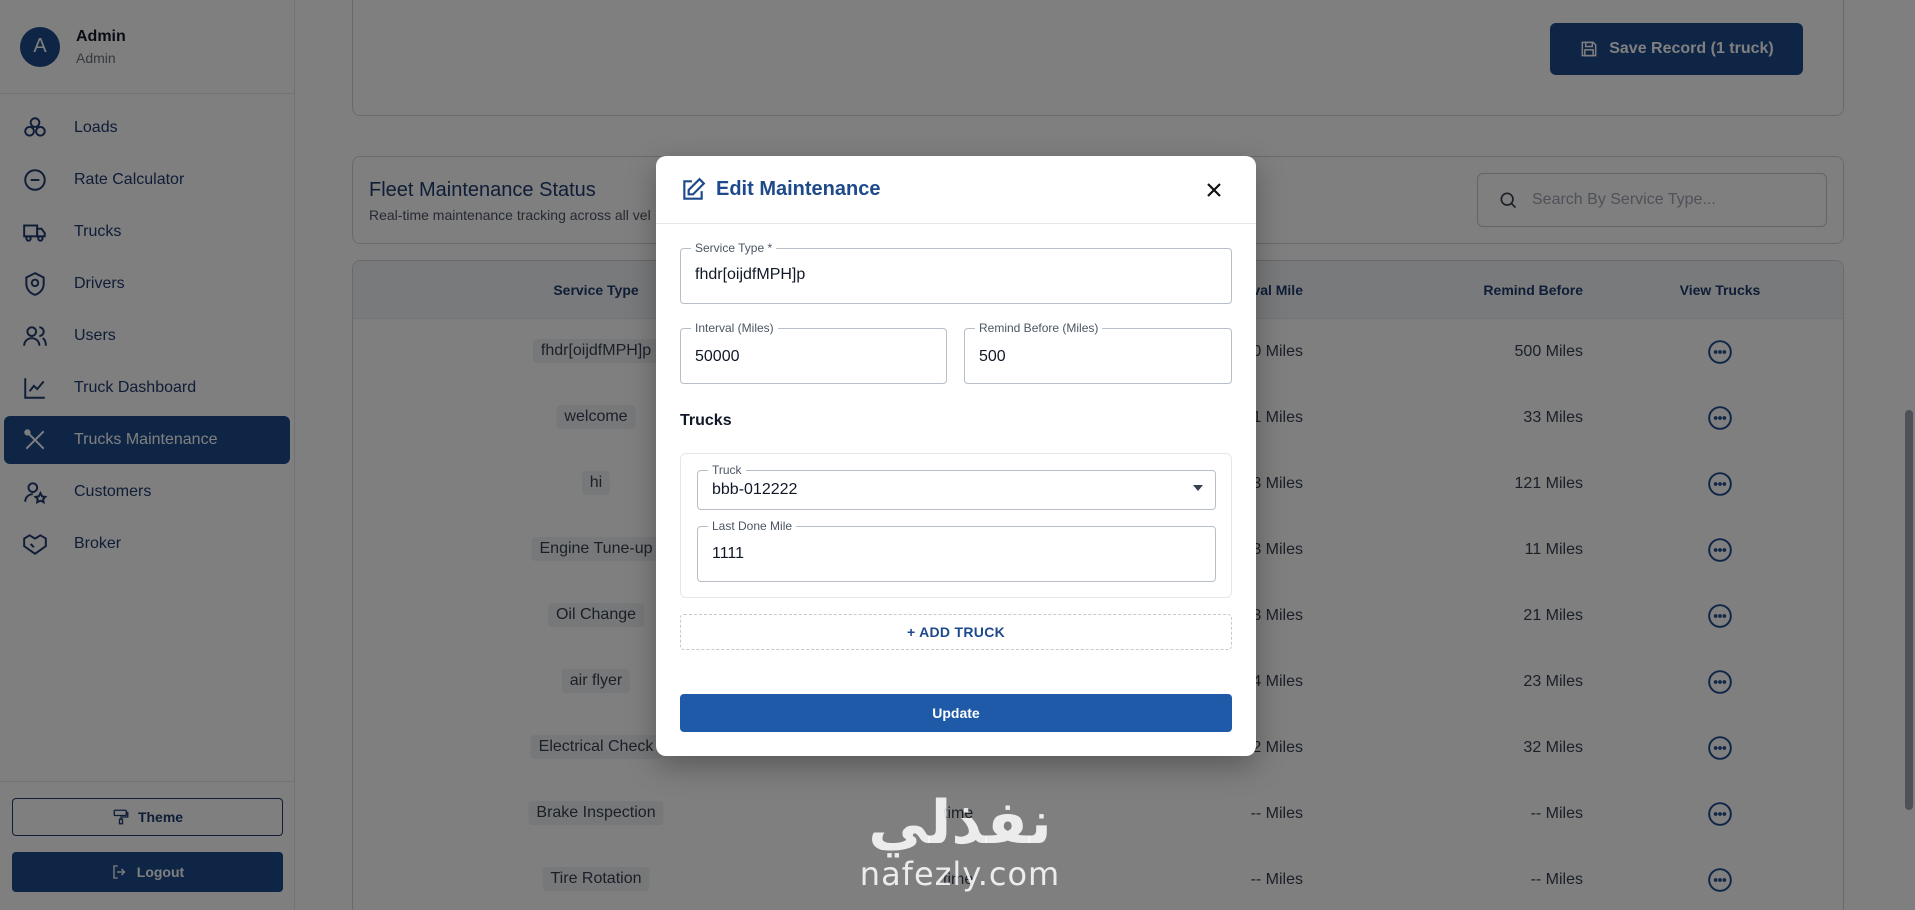 The height and width of the screenshot is (910, 1915). I want to click on remind-before-field: Remind Before (Miles) 500, so click(1098, 352).